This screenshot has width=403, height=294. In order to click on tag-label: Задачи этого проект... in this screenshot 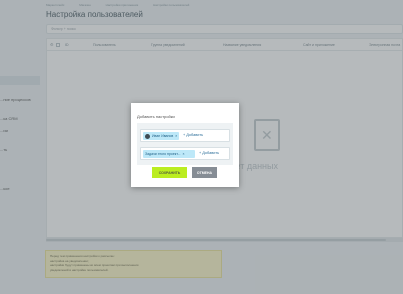, I will do `click(163, 154)`.